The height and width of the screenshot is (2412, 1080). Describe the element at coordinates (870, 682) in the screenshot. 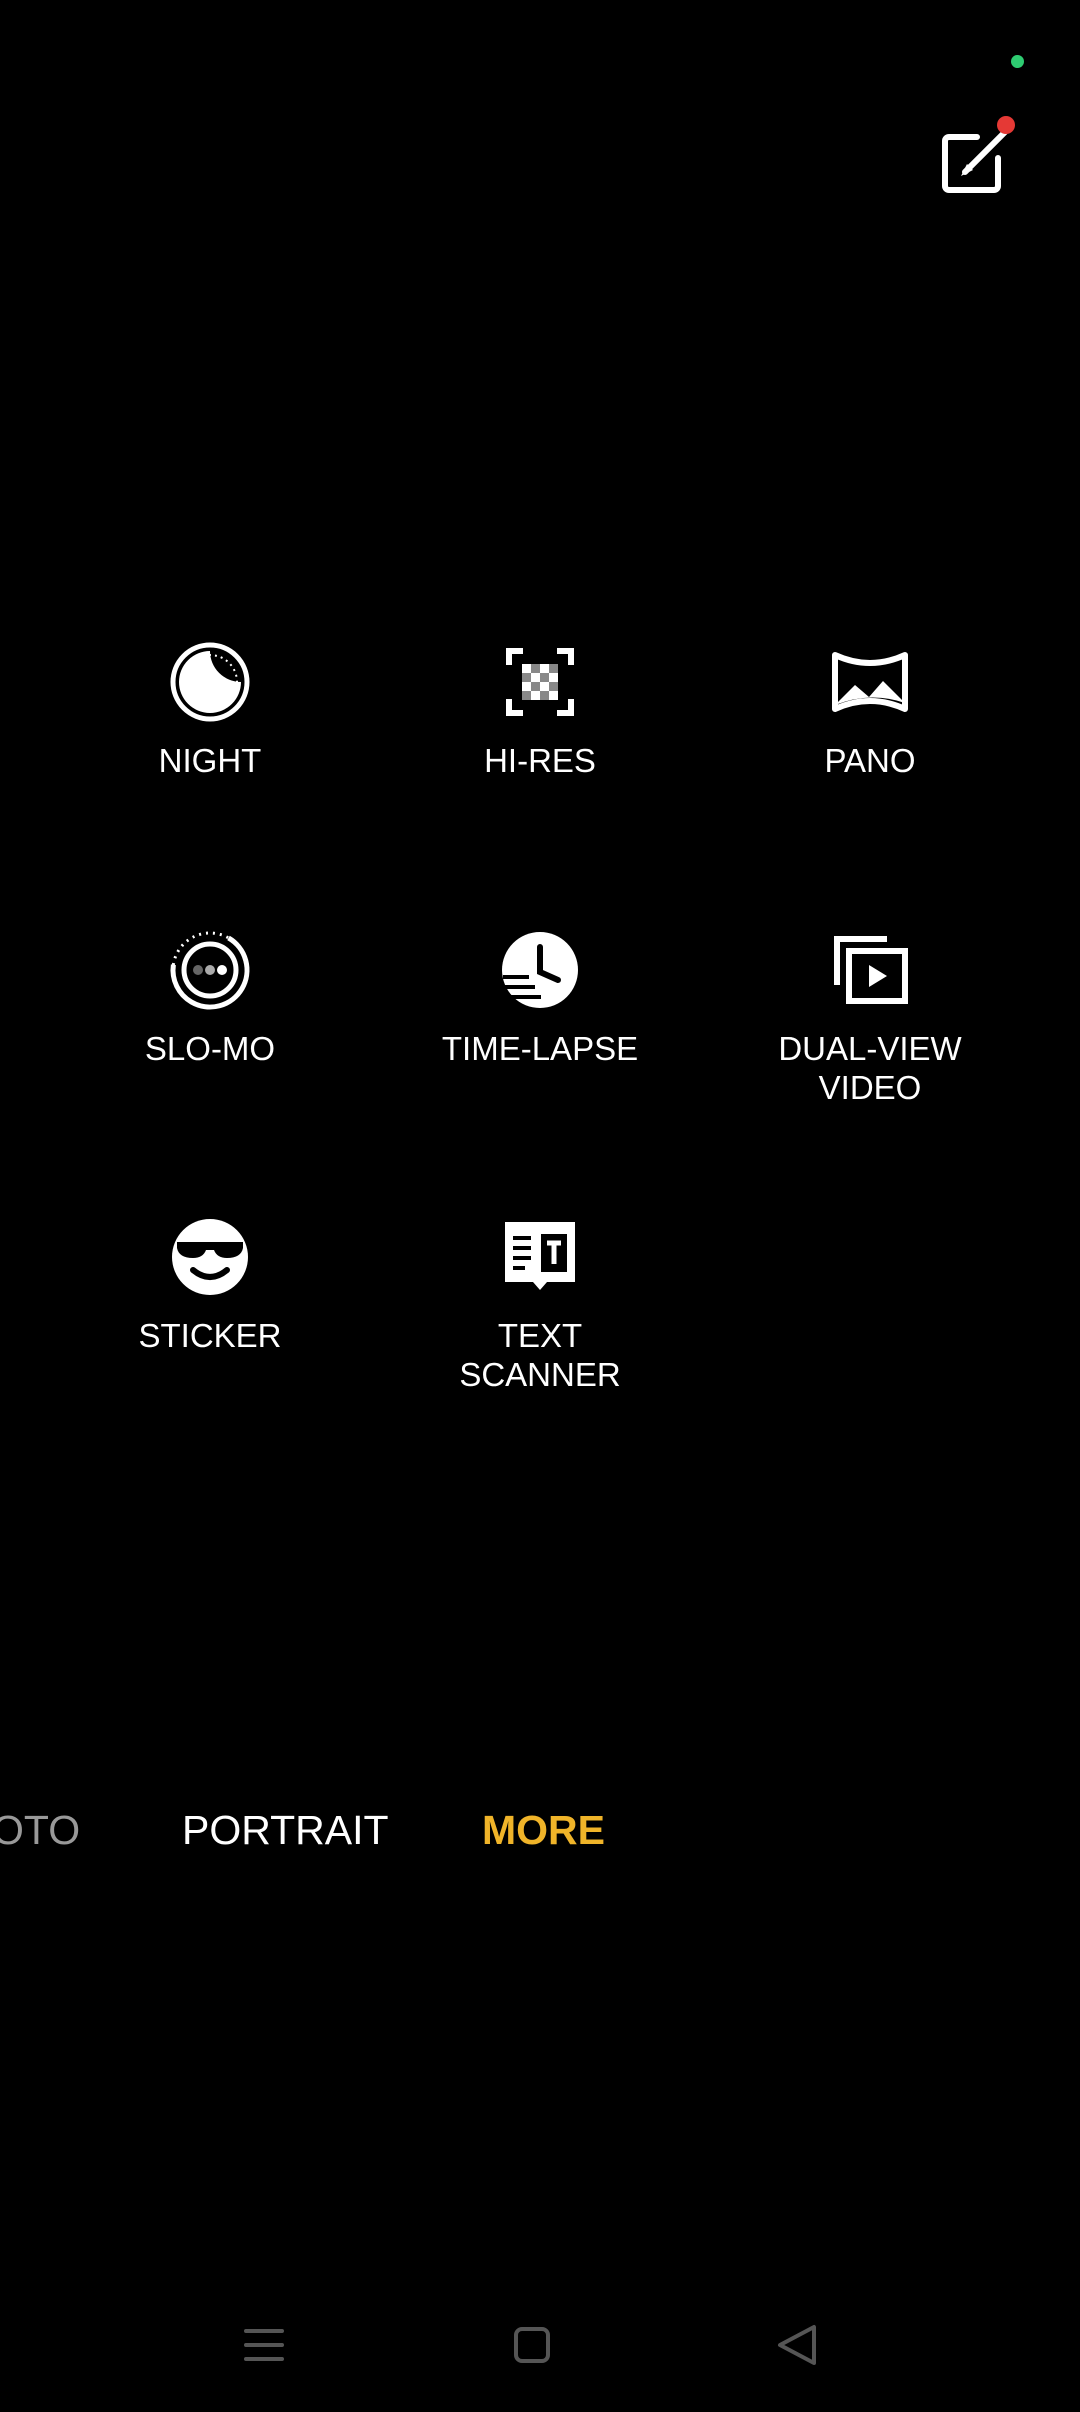

I see `pano-icon` at that location.